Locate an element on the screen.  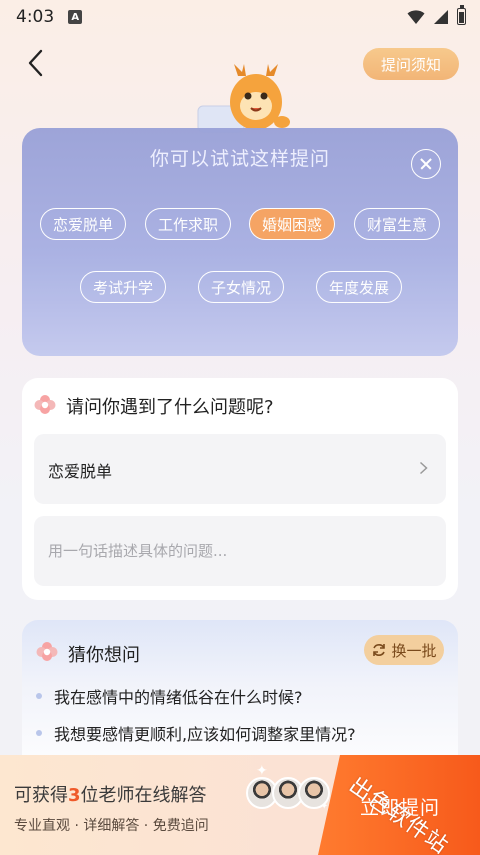
battery-icon is located at coordinates (461, 15).